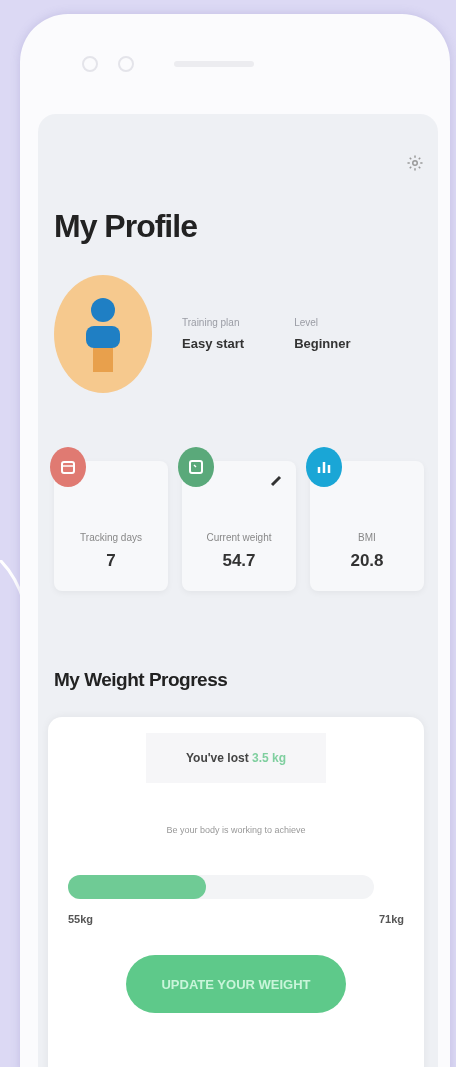  Describe the element at coordinates (307, 322) in the screenshot. I see `level-label: Level` at that location.